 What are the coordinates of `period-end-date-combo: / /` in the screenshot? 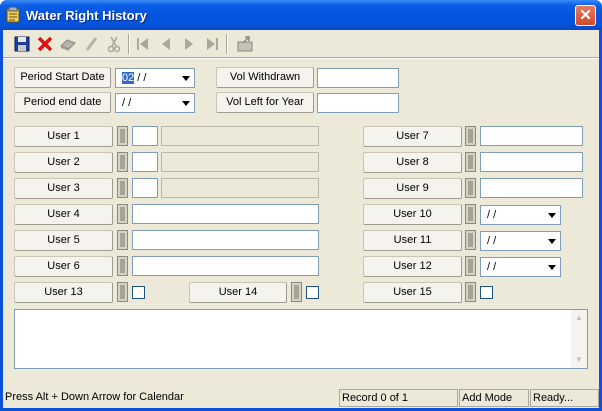 It's located at (155, 103).